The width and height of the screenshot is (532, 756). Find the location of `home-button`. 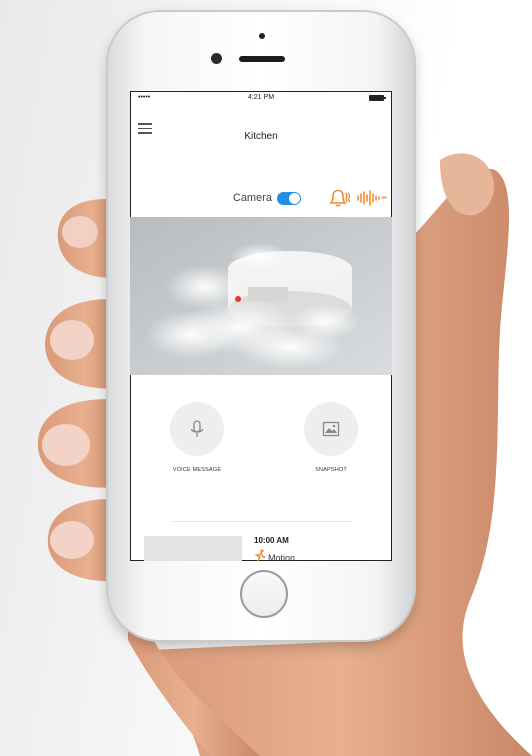

home-button is located at coordinates (264, 594).